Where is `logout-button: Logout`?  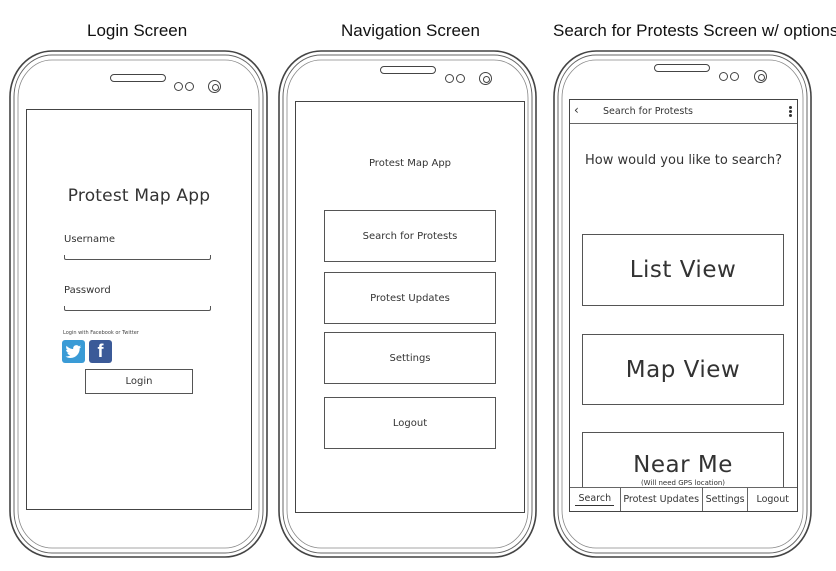
logout-button: Logout is located at coordinates (410, 423).